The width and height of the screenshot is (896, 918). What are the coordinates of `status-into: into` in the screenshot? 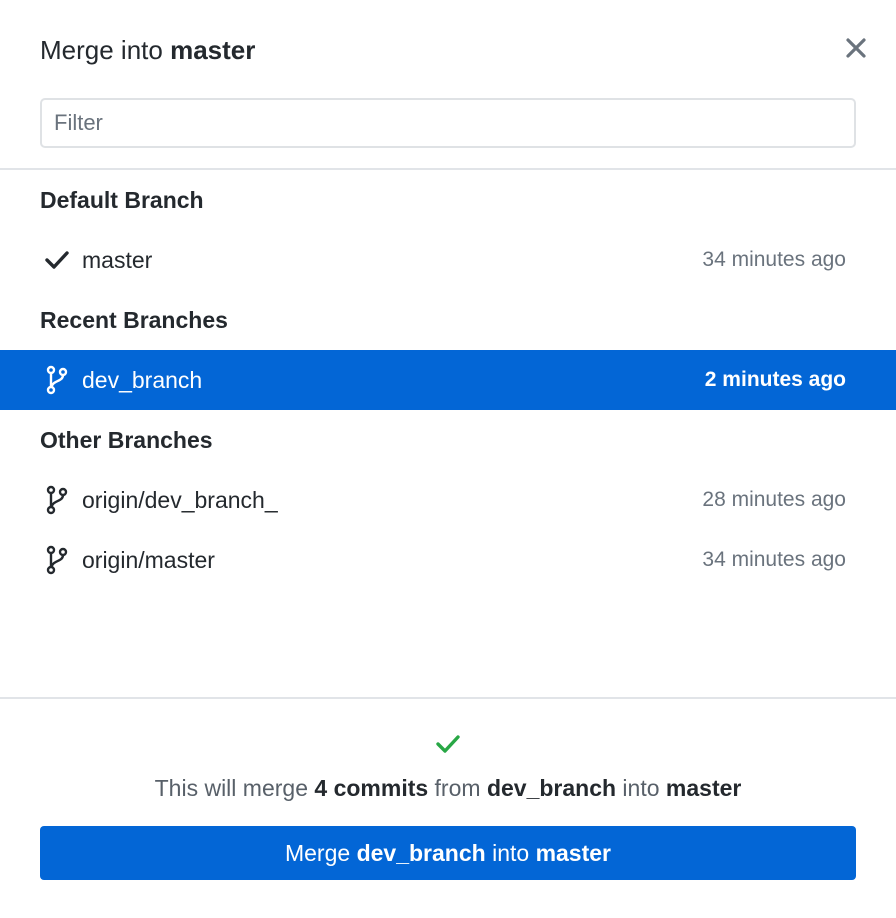 It's located at (641, 788).